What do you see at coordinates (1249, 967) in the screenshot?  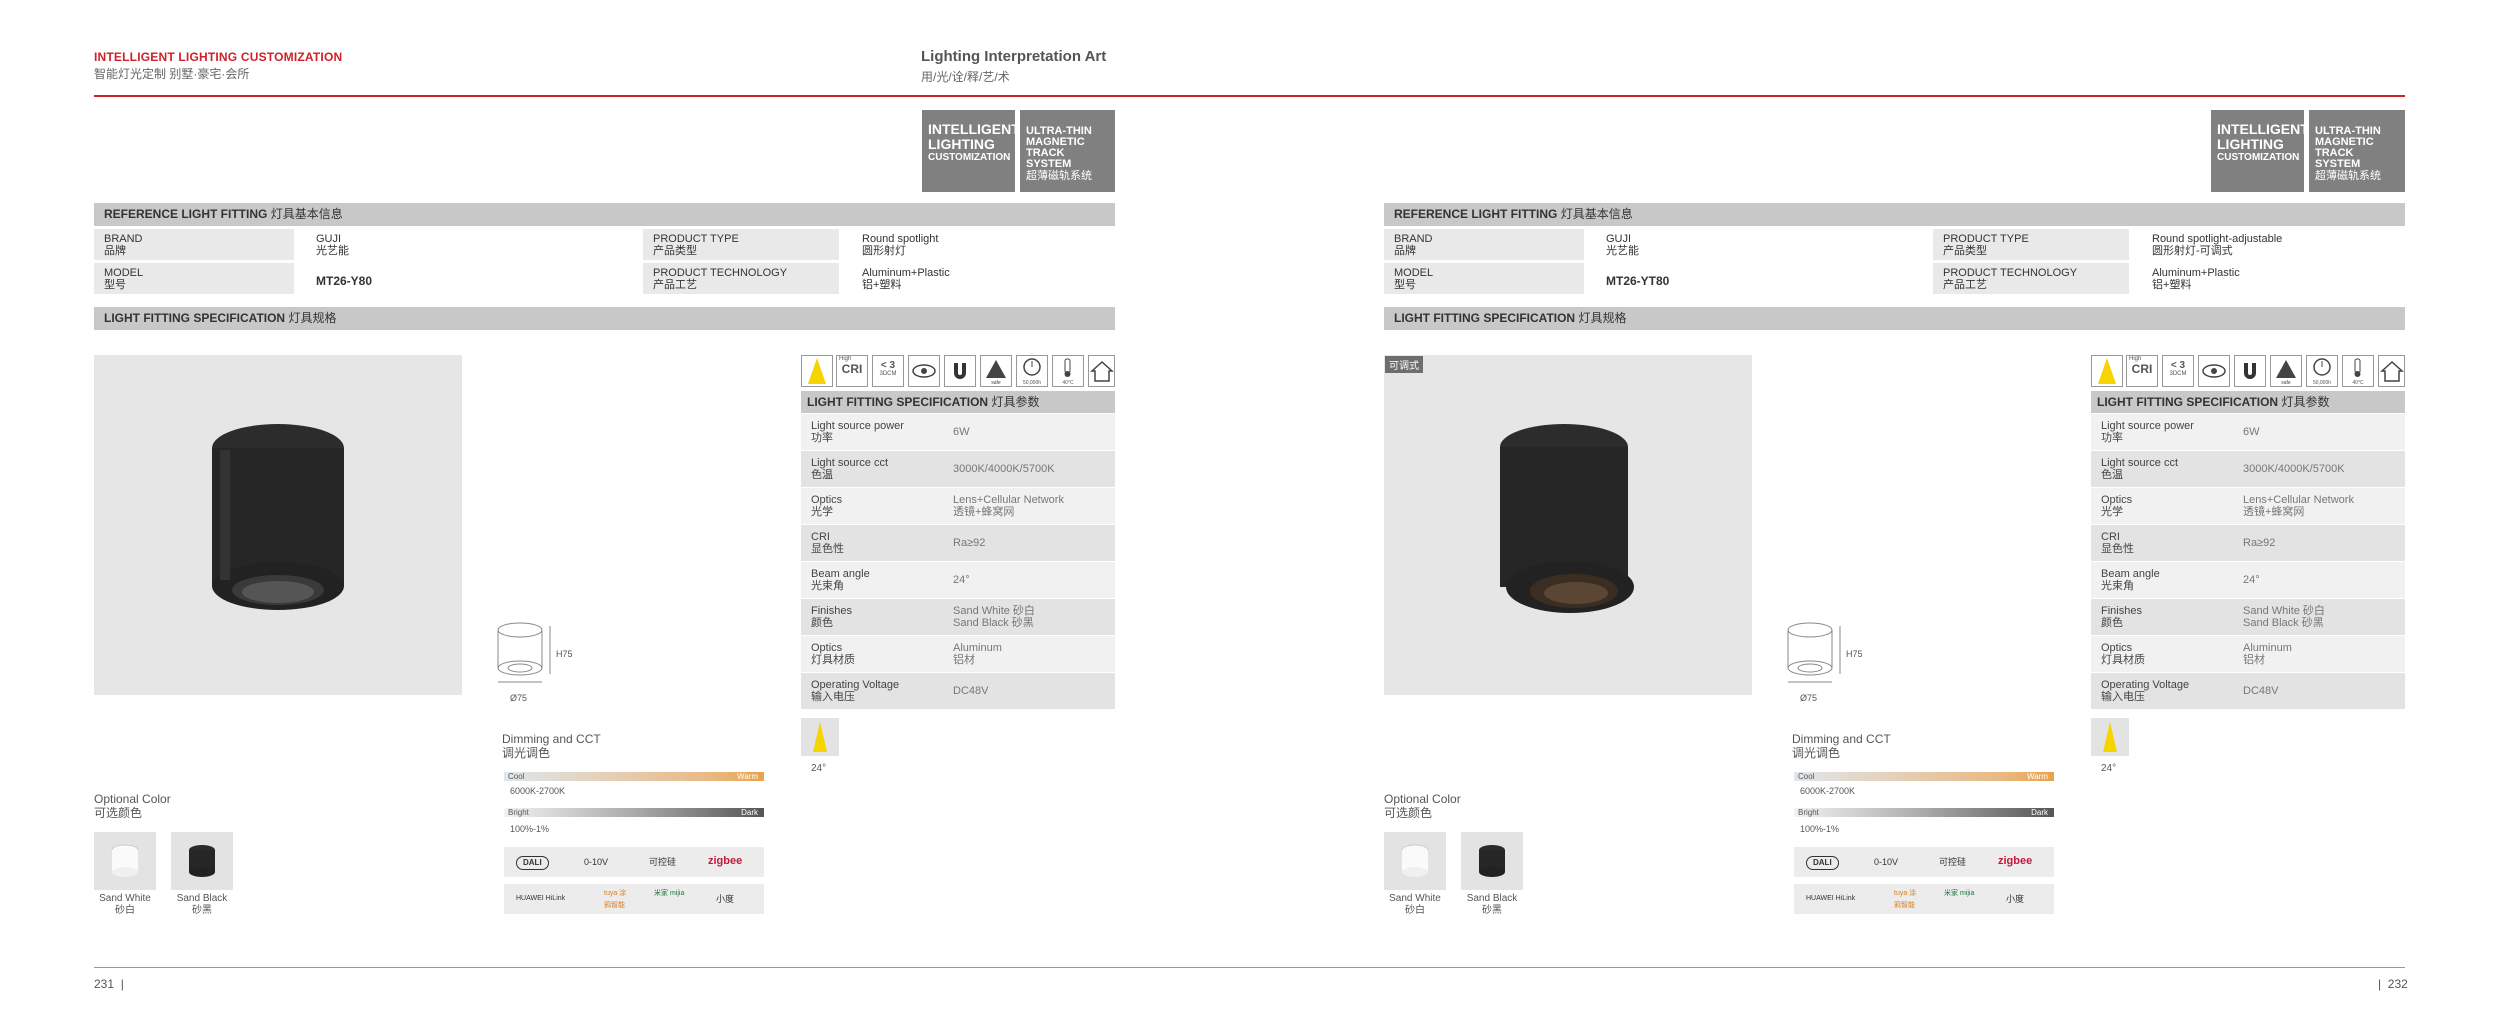 I see `footer-rule` at bounding box center [1249, 967].